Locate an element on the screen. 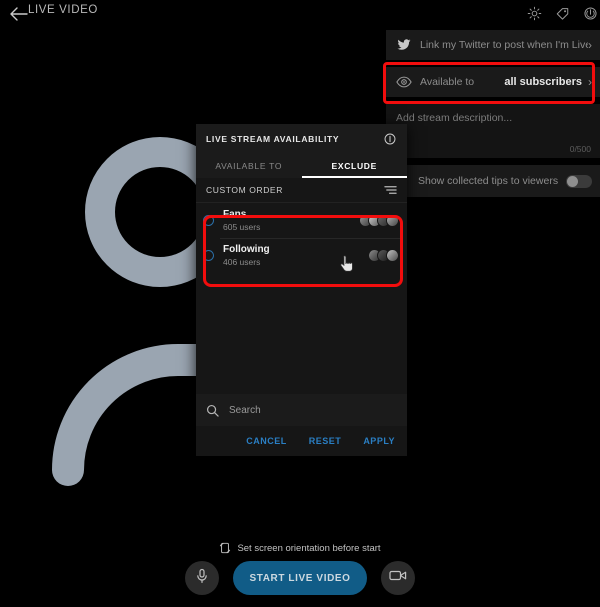  tab-exclude: EXCLUDE is located at coordinates (355, 165).